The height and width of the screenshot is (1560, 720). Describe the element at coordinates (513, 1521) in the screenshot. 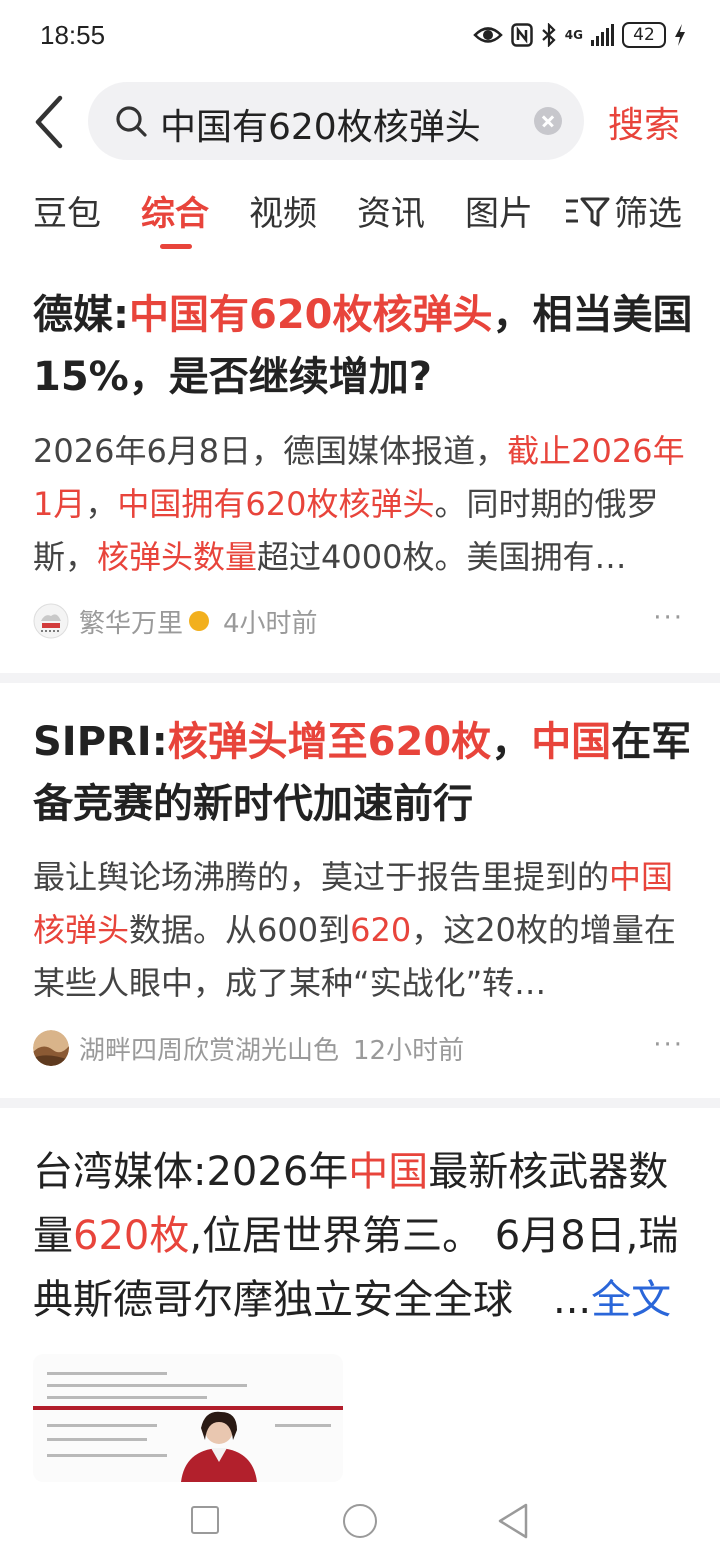

I see `back-icon` at that location.